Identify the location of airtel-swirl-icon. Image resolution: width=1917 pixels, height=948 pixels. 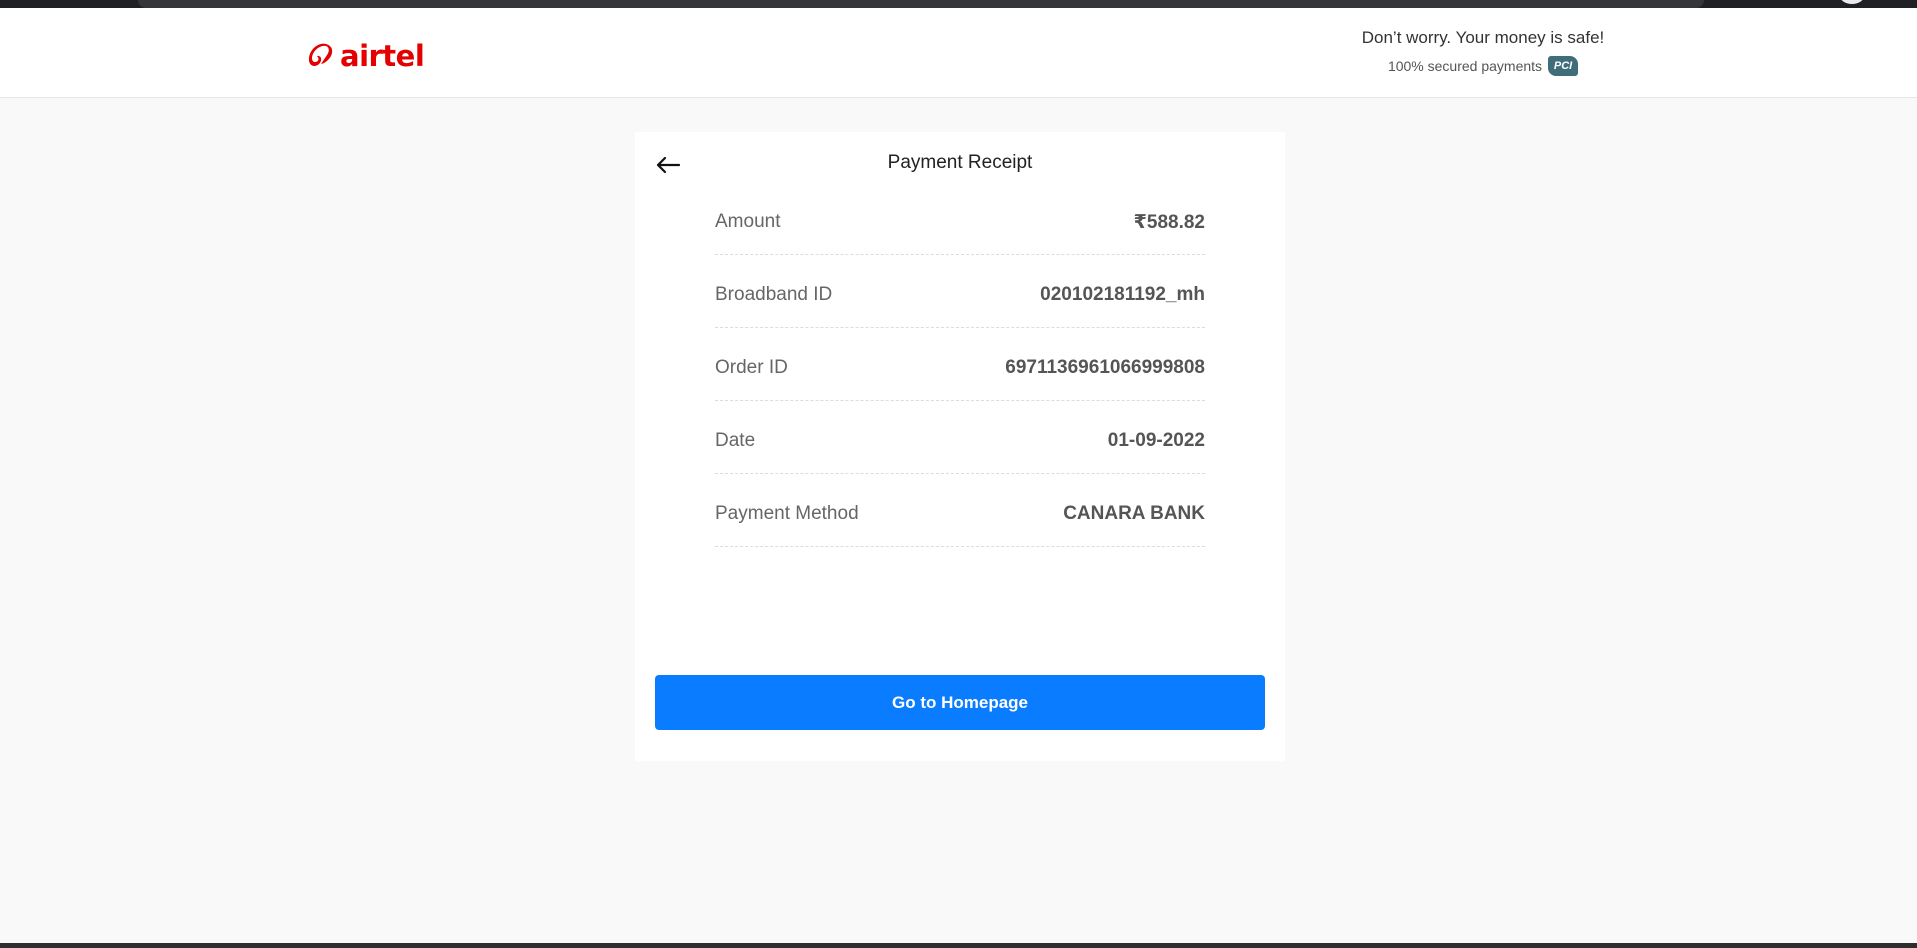
(320, 54).